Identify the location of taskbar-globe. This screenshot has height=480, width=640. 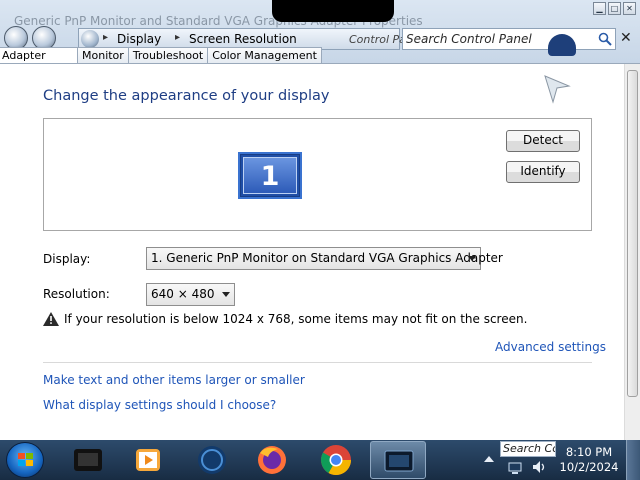
(212, 460).